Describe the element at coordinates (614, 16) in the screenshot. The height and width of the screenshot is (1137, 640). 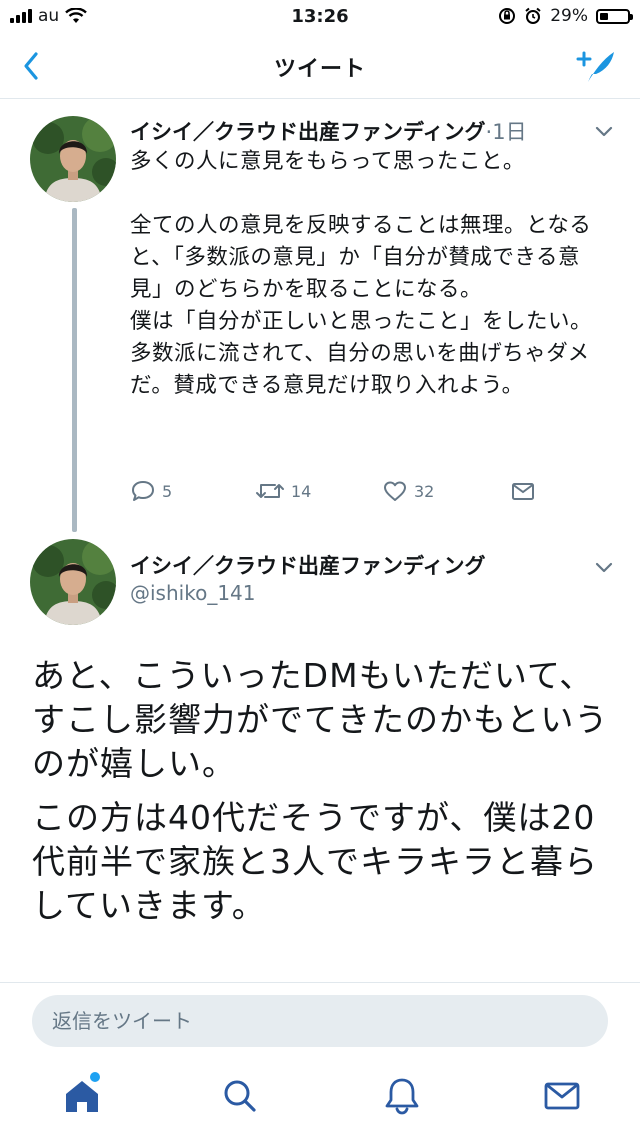
I see `battery-icon` at that location.